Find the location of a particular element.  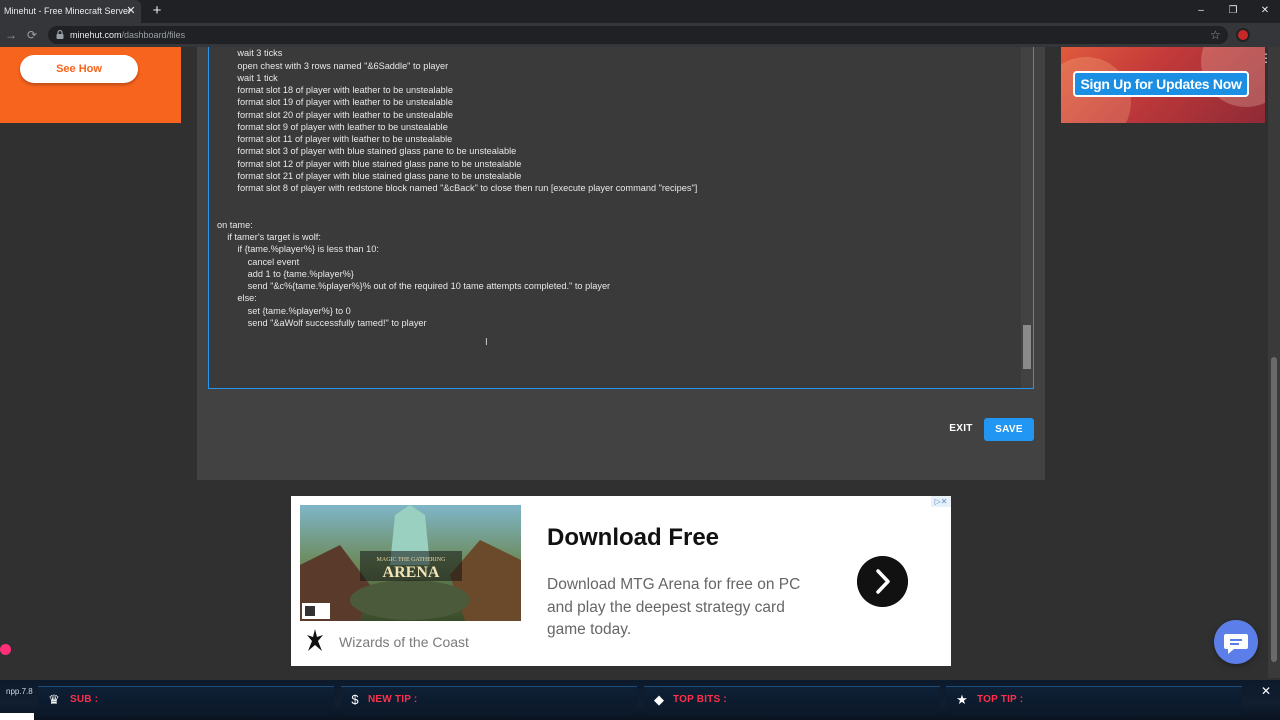

sign-up-updates-button: Sign Up for Updates Now is located at coordinates (1161, 84).